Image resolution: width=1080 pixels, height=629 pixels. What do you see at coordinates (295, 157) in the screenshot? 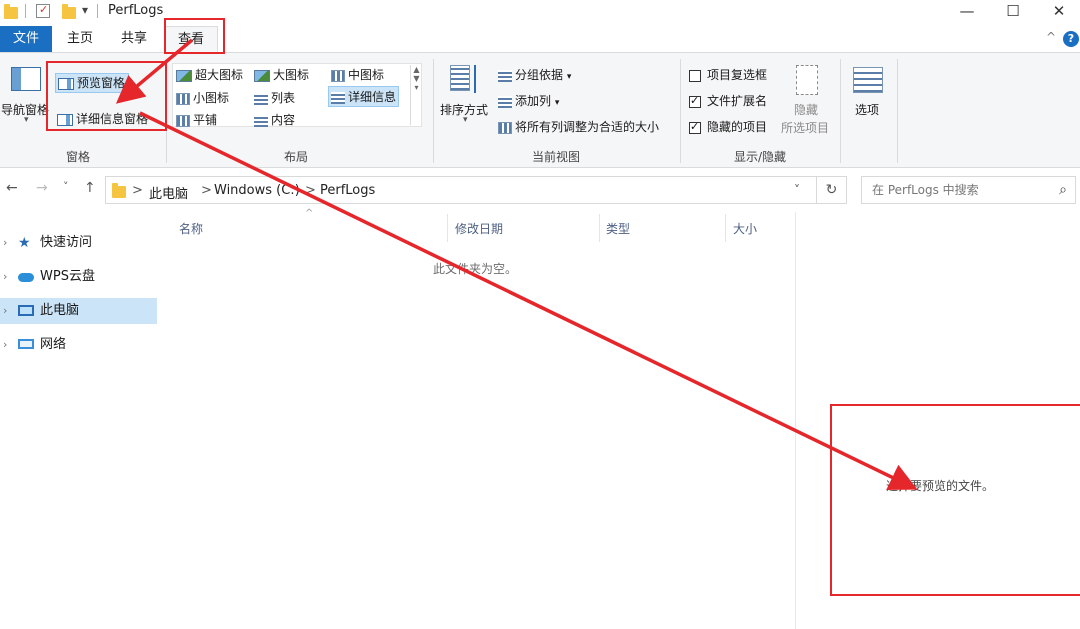
I see `group-label-layout: 布局` at bounding box center [295, 157].